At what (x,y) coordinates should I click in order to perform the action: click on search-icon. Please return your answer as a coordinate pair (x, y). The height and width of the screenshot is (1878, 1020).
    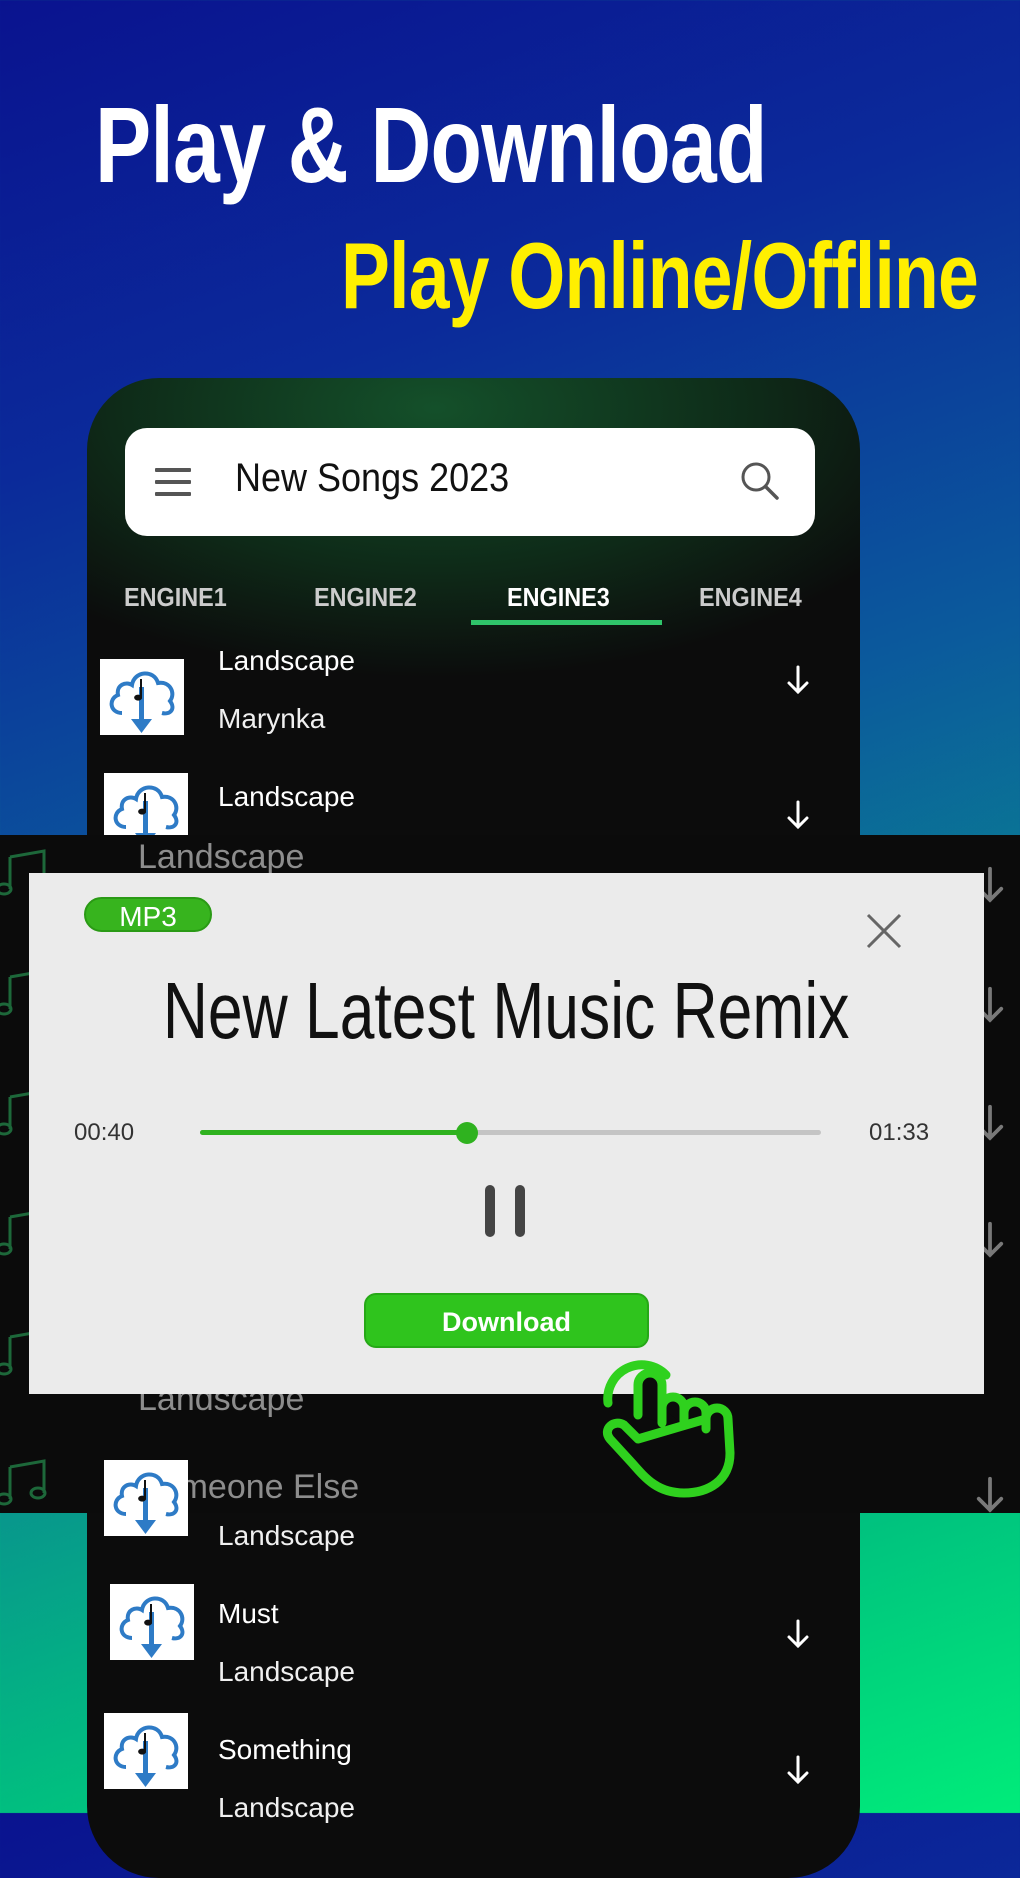
    Looking at the image, I should click on (760, 481).